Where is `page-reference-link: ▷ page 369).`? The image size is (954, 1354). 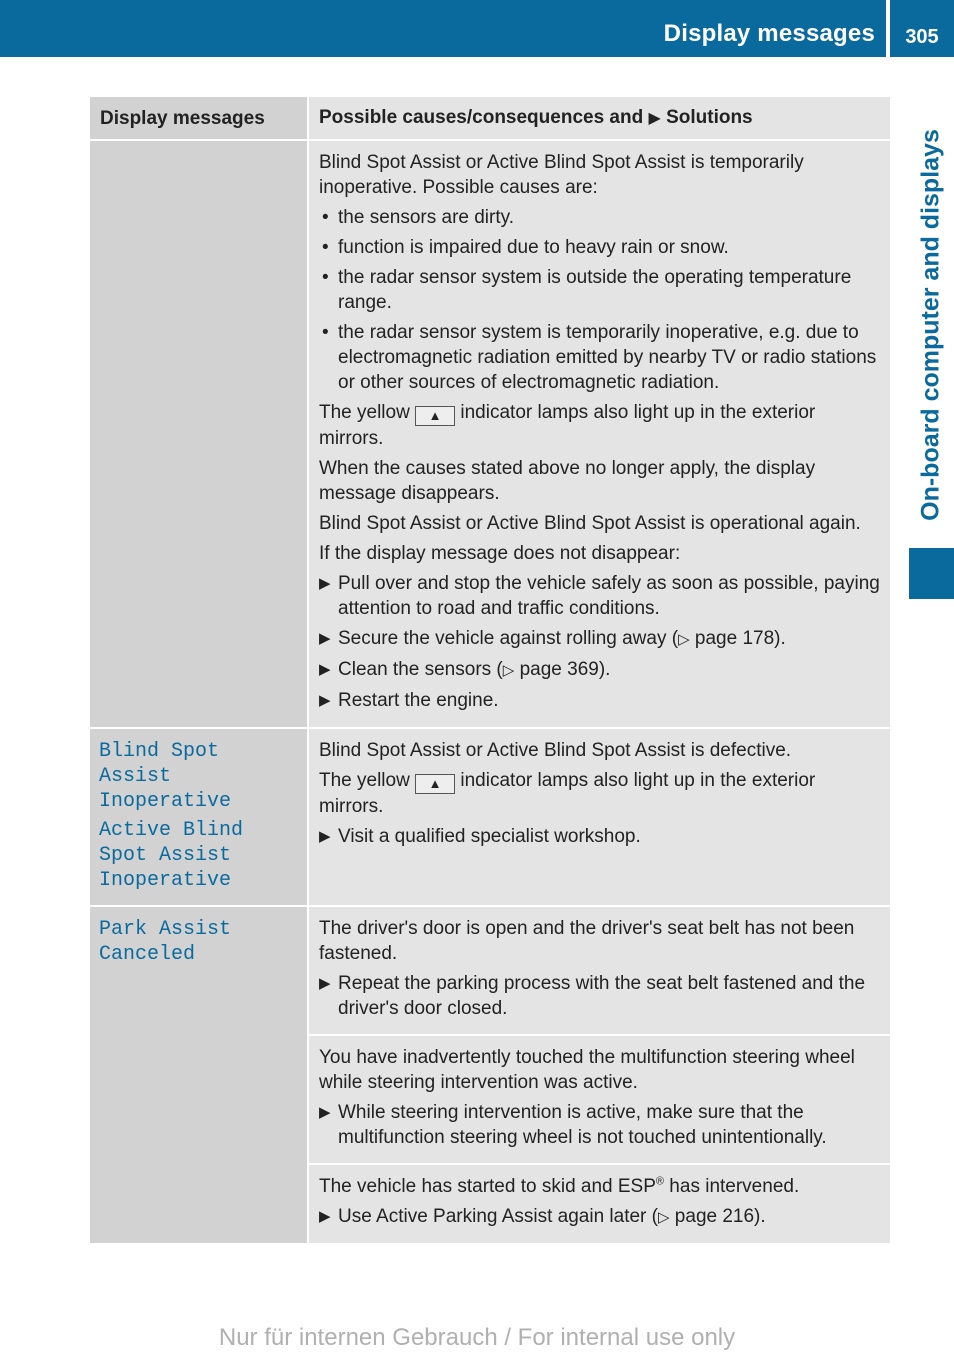 page-reference-link: ▷ page 369). is located at coordinates (557, 669).